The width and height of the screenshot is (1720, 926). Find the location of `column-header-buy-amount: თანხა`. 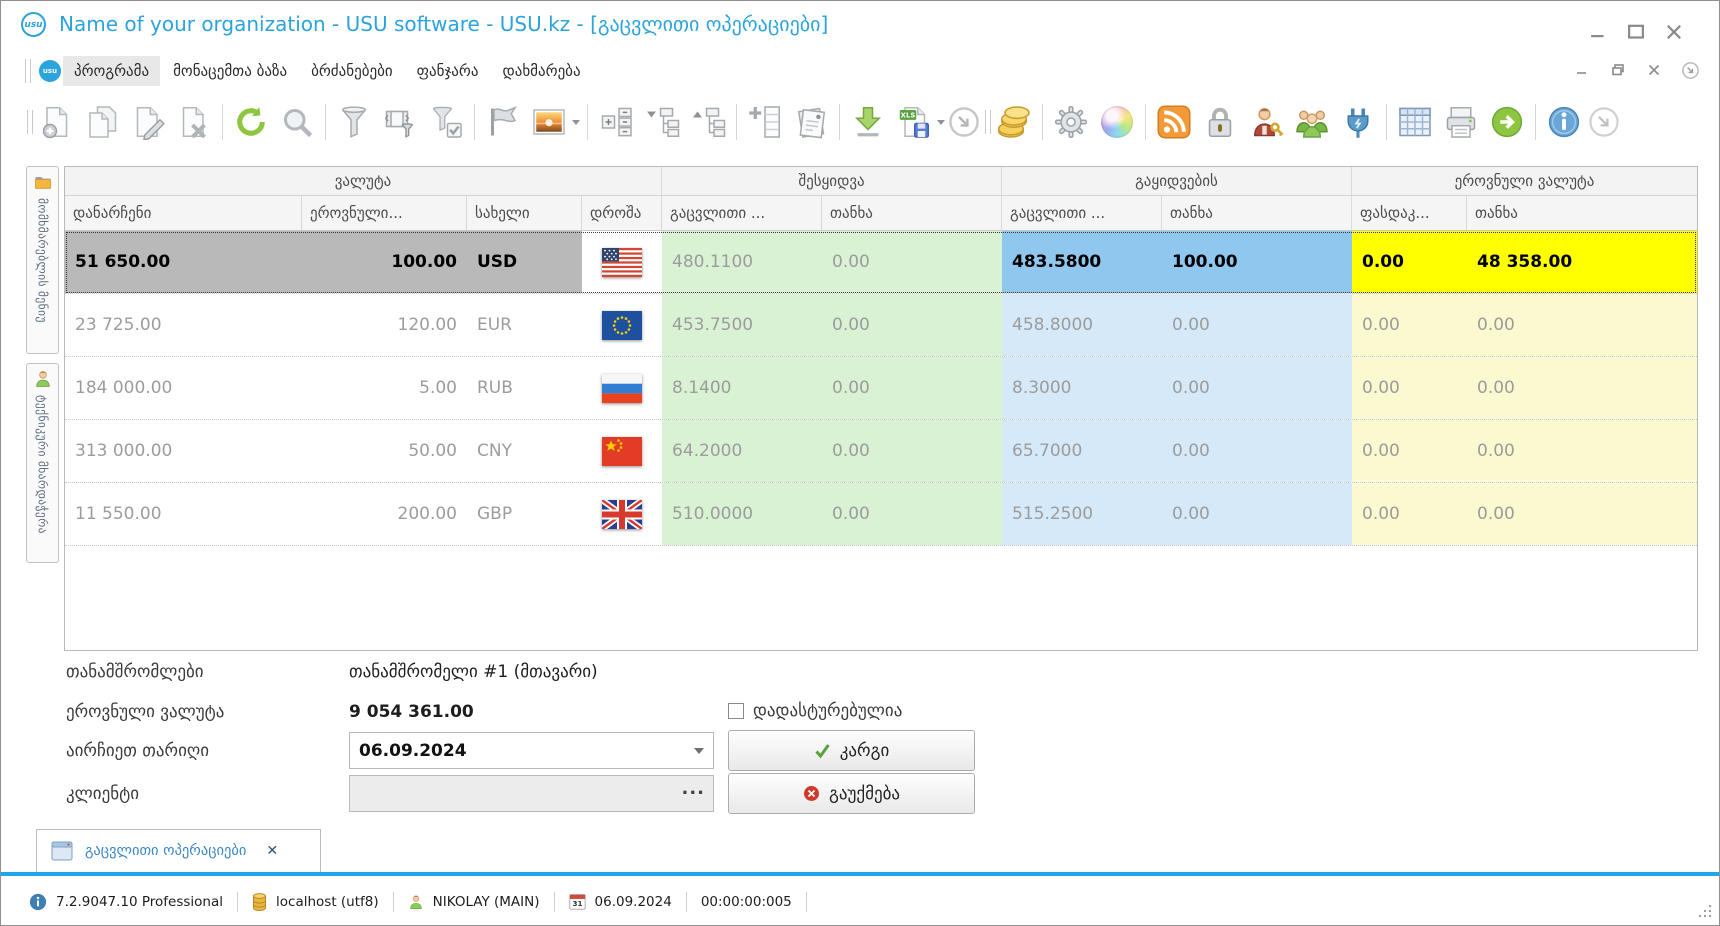

column-header-buy-amount: თანხა is located at coordinates (912, 213).